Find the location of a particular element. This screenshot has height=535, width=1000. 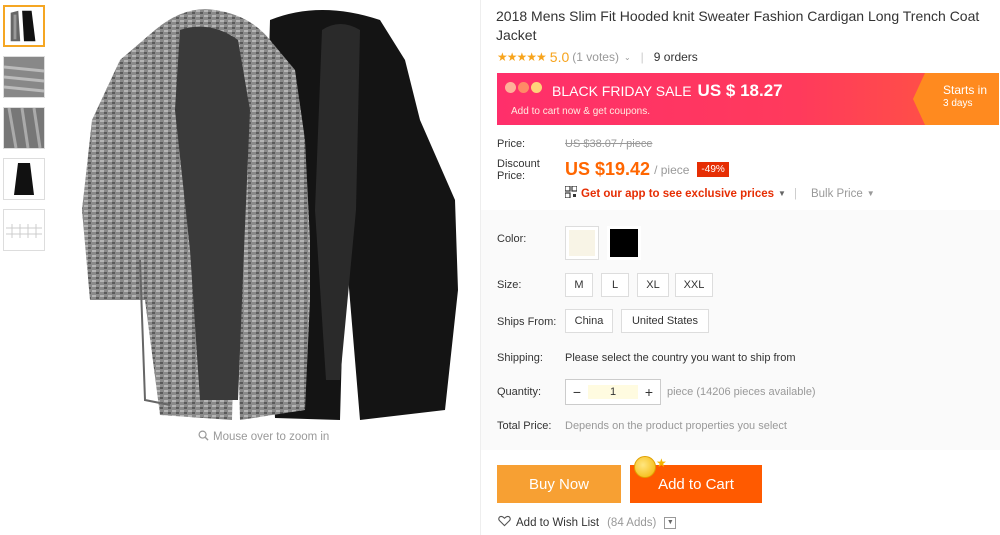

shipping-label: Shipping: is located at coordinates (520, 358).